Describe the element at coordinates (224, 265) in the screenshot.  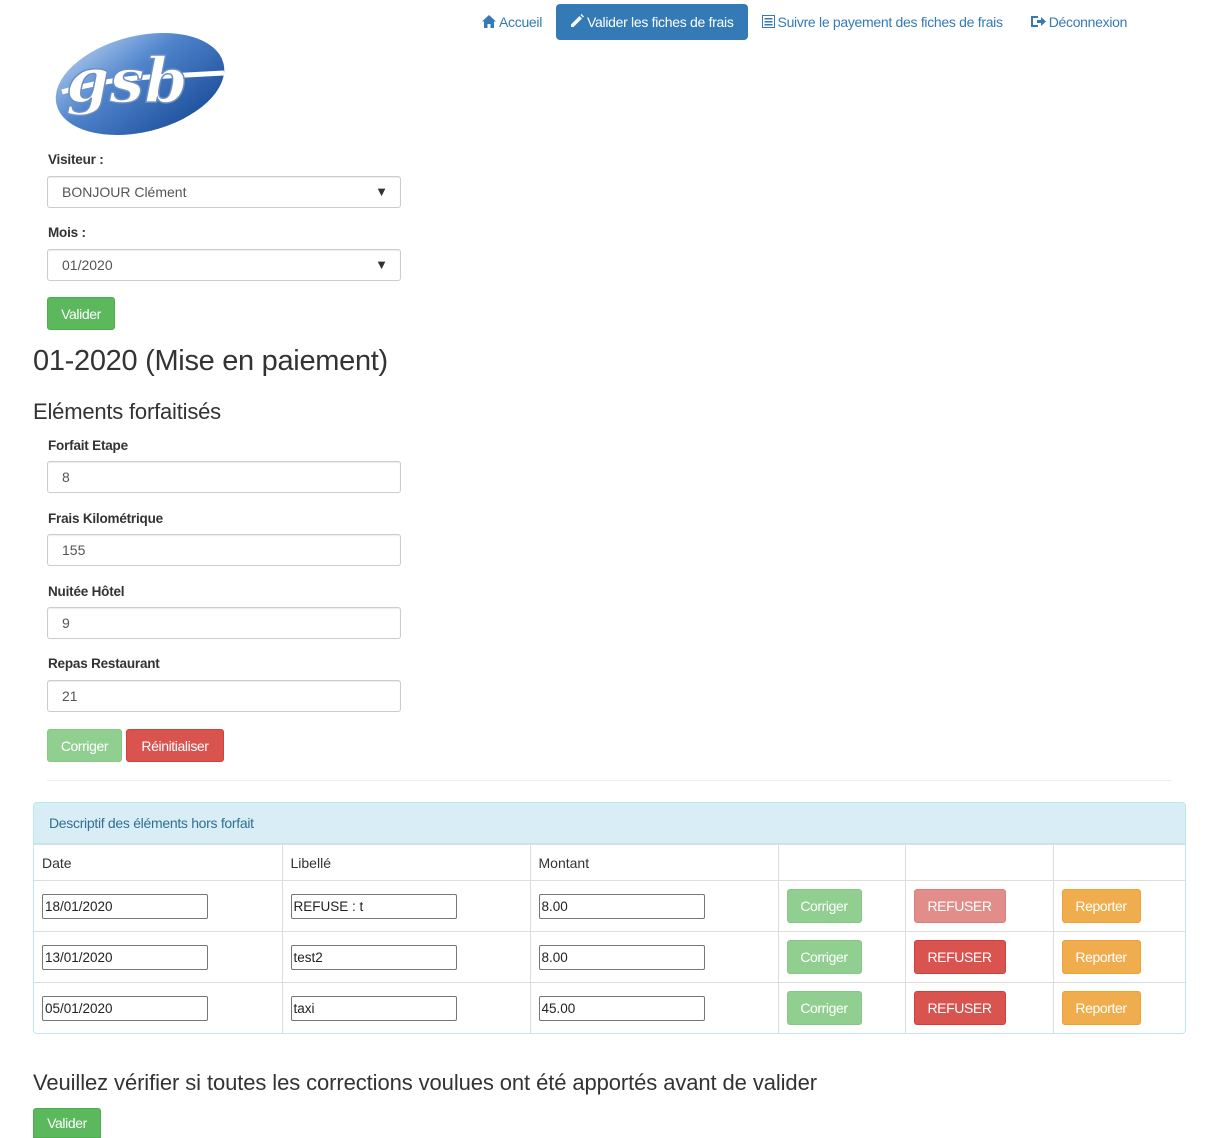
I see `mois-select: 01/2020 ▼` at that location.